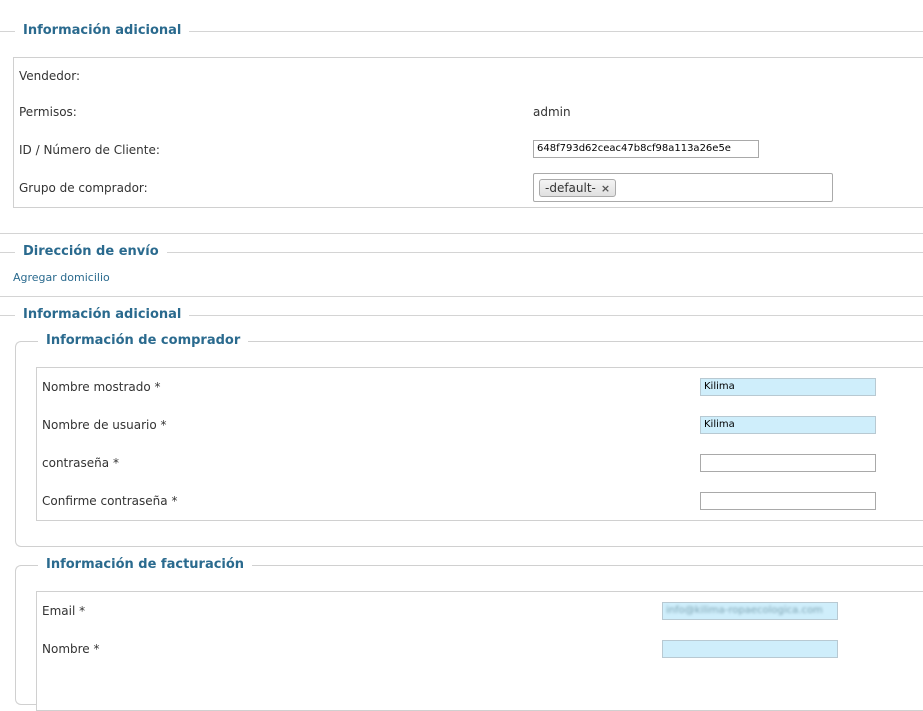 The width and height of the screenshot is (923, 711). What do you see at coordinates (83, 188) in the screenshot?
I see `grupo-comprador-label: Grupo de comprador:` at bounding box center [83, 188].